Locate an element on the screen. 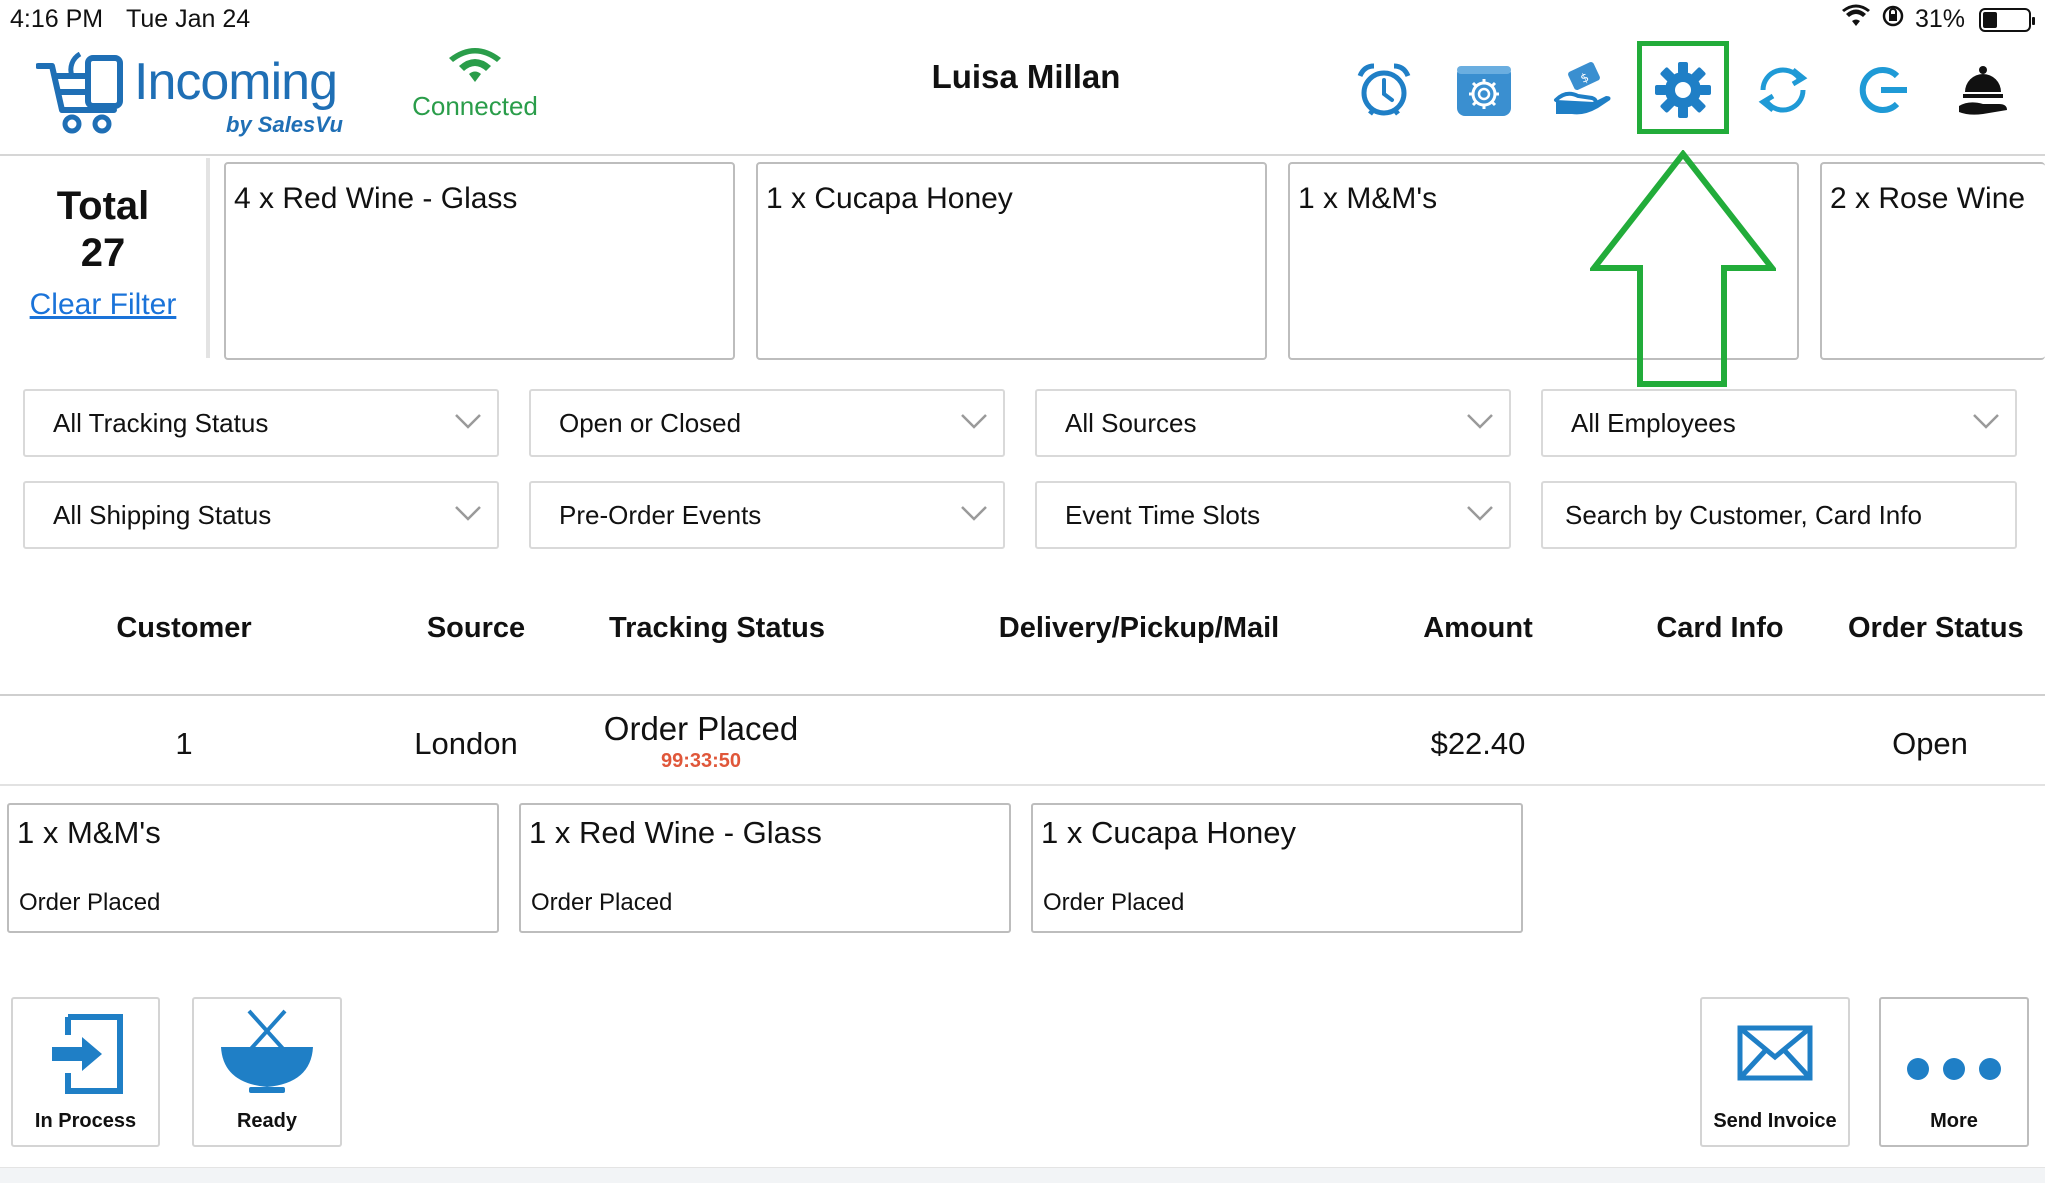  orientation-lock-icon is located at coordinates (1893, 19).